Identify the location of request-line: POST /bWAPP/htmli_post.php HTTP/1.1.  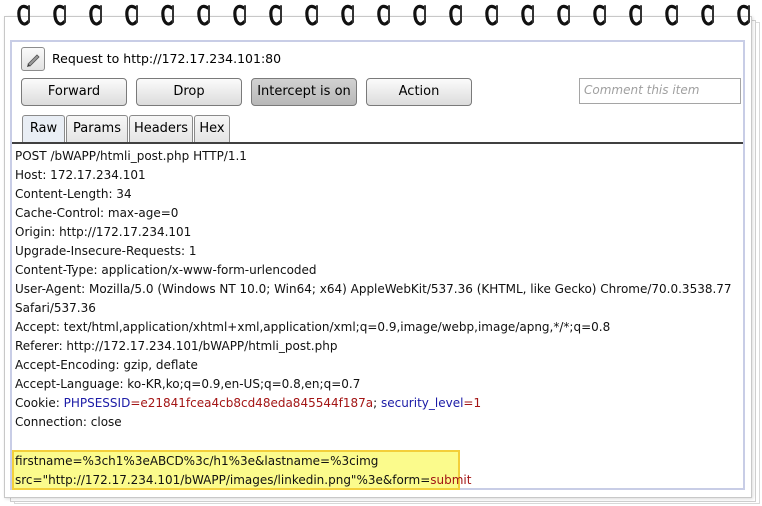
(131, 156).